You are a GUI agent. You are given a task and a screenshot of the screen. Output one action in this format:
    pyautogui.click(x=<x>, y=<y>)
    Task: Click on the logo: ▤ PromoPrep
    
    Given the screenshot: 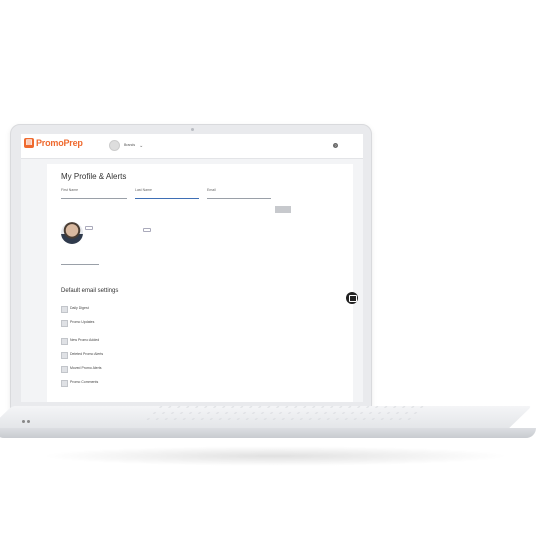 What is the action you would take?
    pyautogui.click(x=53, y=143)
    